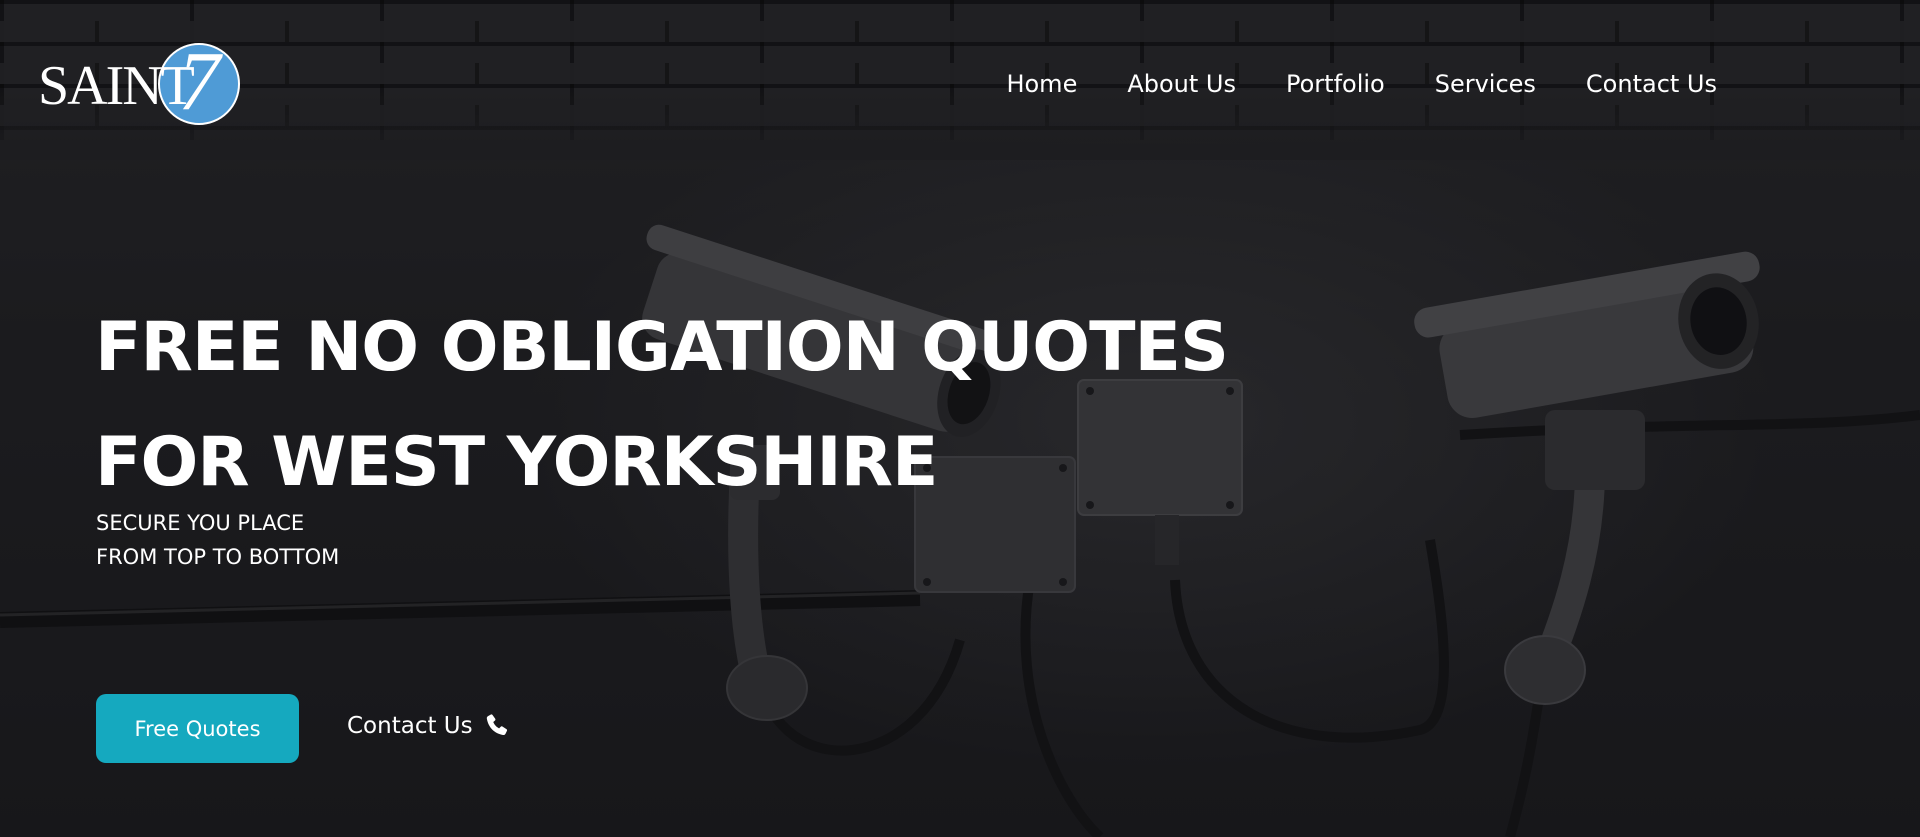 This screenshot has height=837, width=1920. Describe the element at coordinates (1335, 84) in the screenshot. I see `nav-item-portfolio: Portfolio` at that location.